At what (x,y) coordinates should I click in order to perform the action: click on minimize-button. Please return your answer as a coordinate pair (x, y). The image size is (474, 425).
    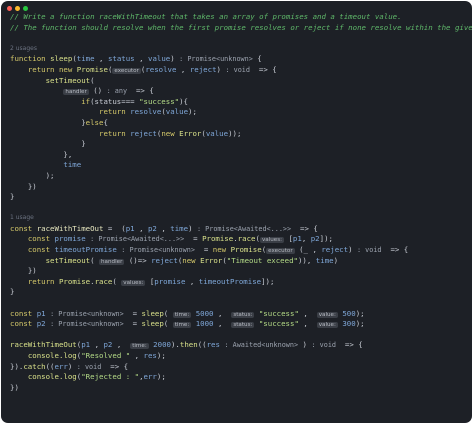
    Looking at the image, I should click on (17, 8).